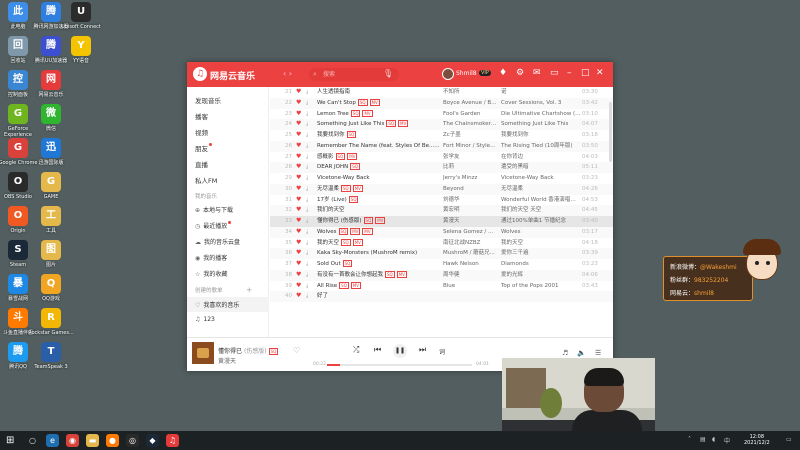  I want to click on song-album: 在你背边, so click(541, 157).